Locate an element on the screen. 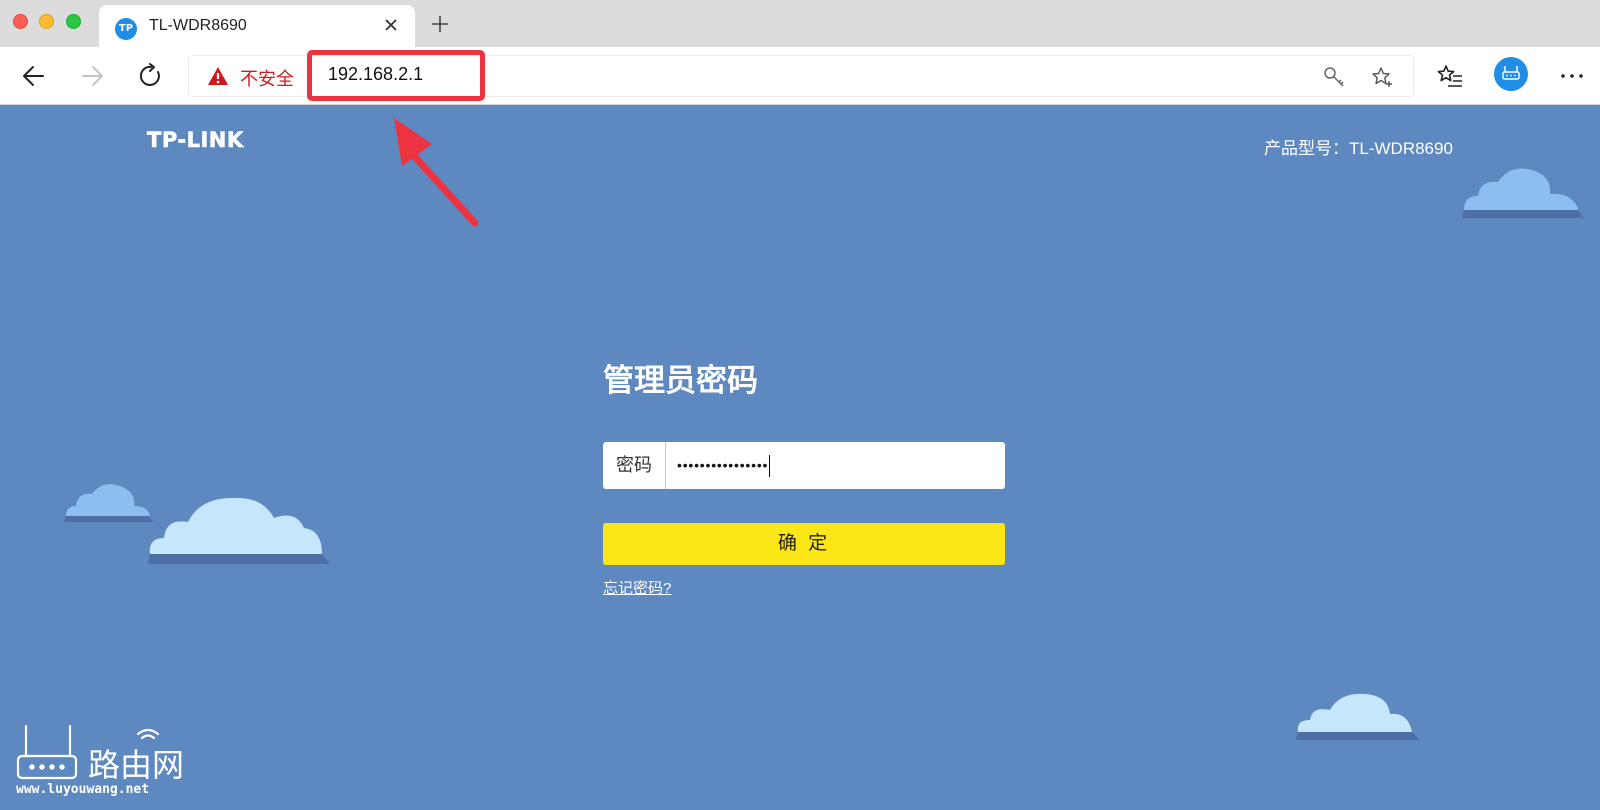 Image resolution: width=1600 pixels, height=810 pixels. tab-favicon-icon: TP is located at coordinates (126, 29).